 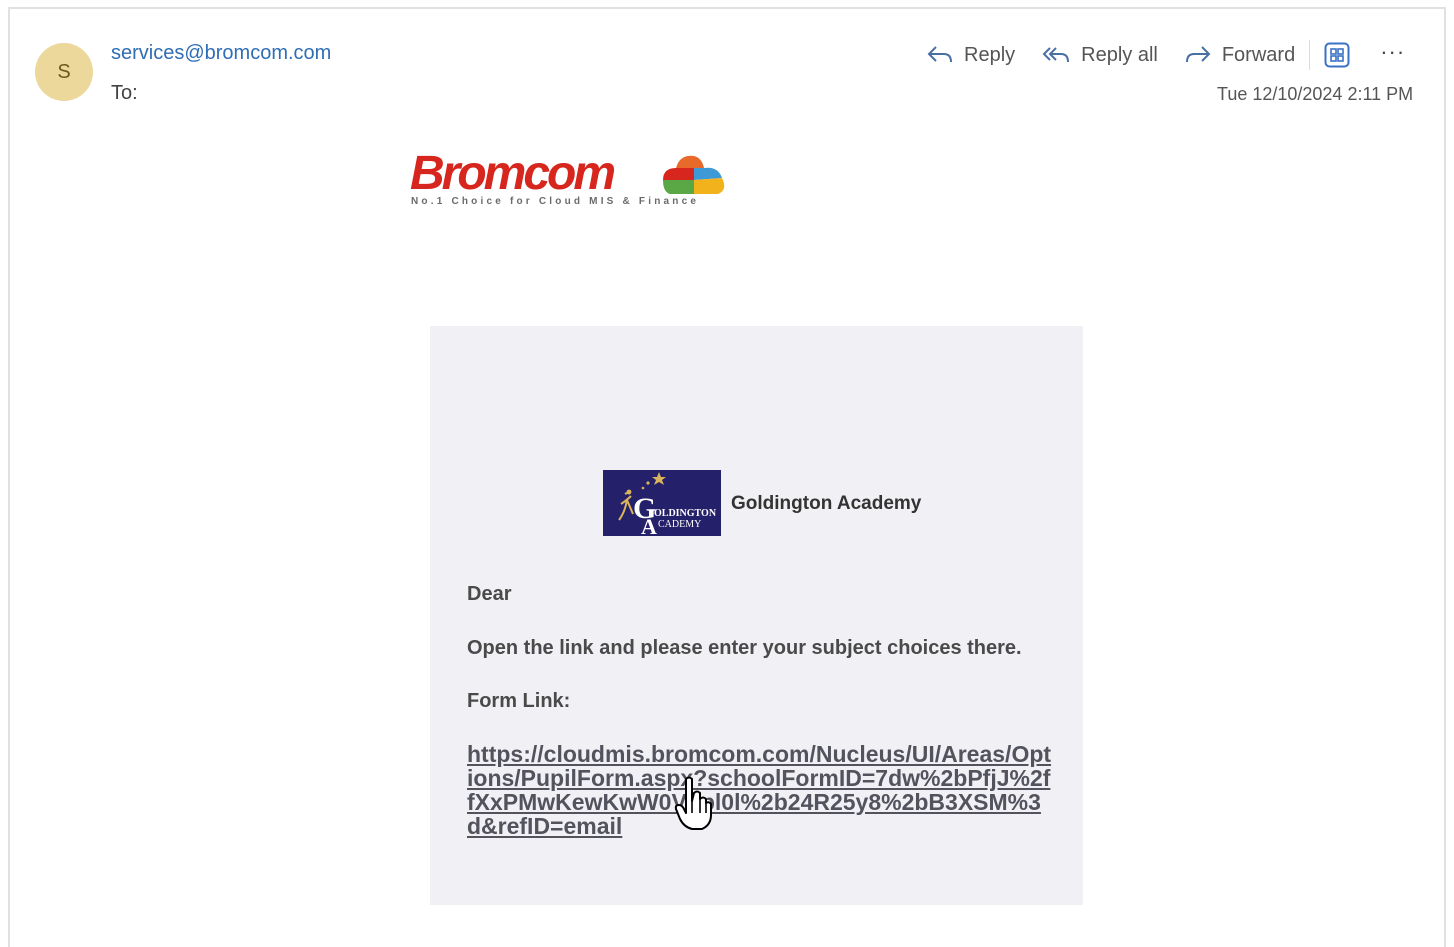 What do you see at coordinates (662, 504) in the screenshot?
I see `school-logo: G OLDINGTON A CADEMY` at bounding box center [662, 504].